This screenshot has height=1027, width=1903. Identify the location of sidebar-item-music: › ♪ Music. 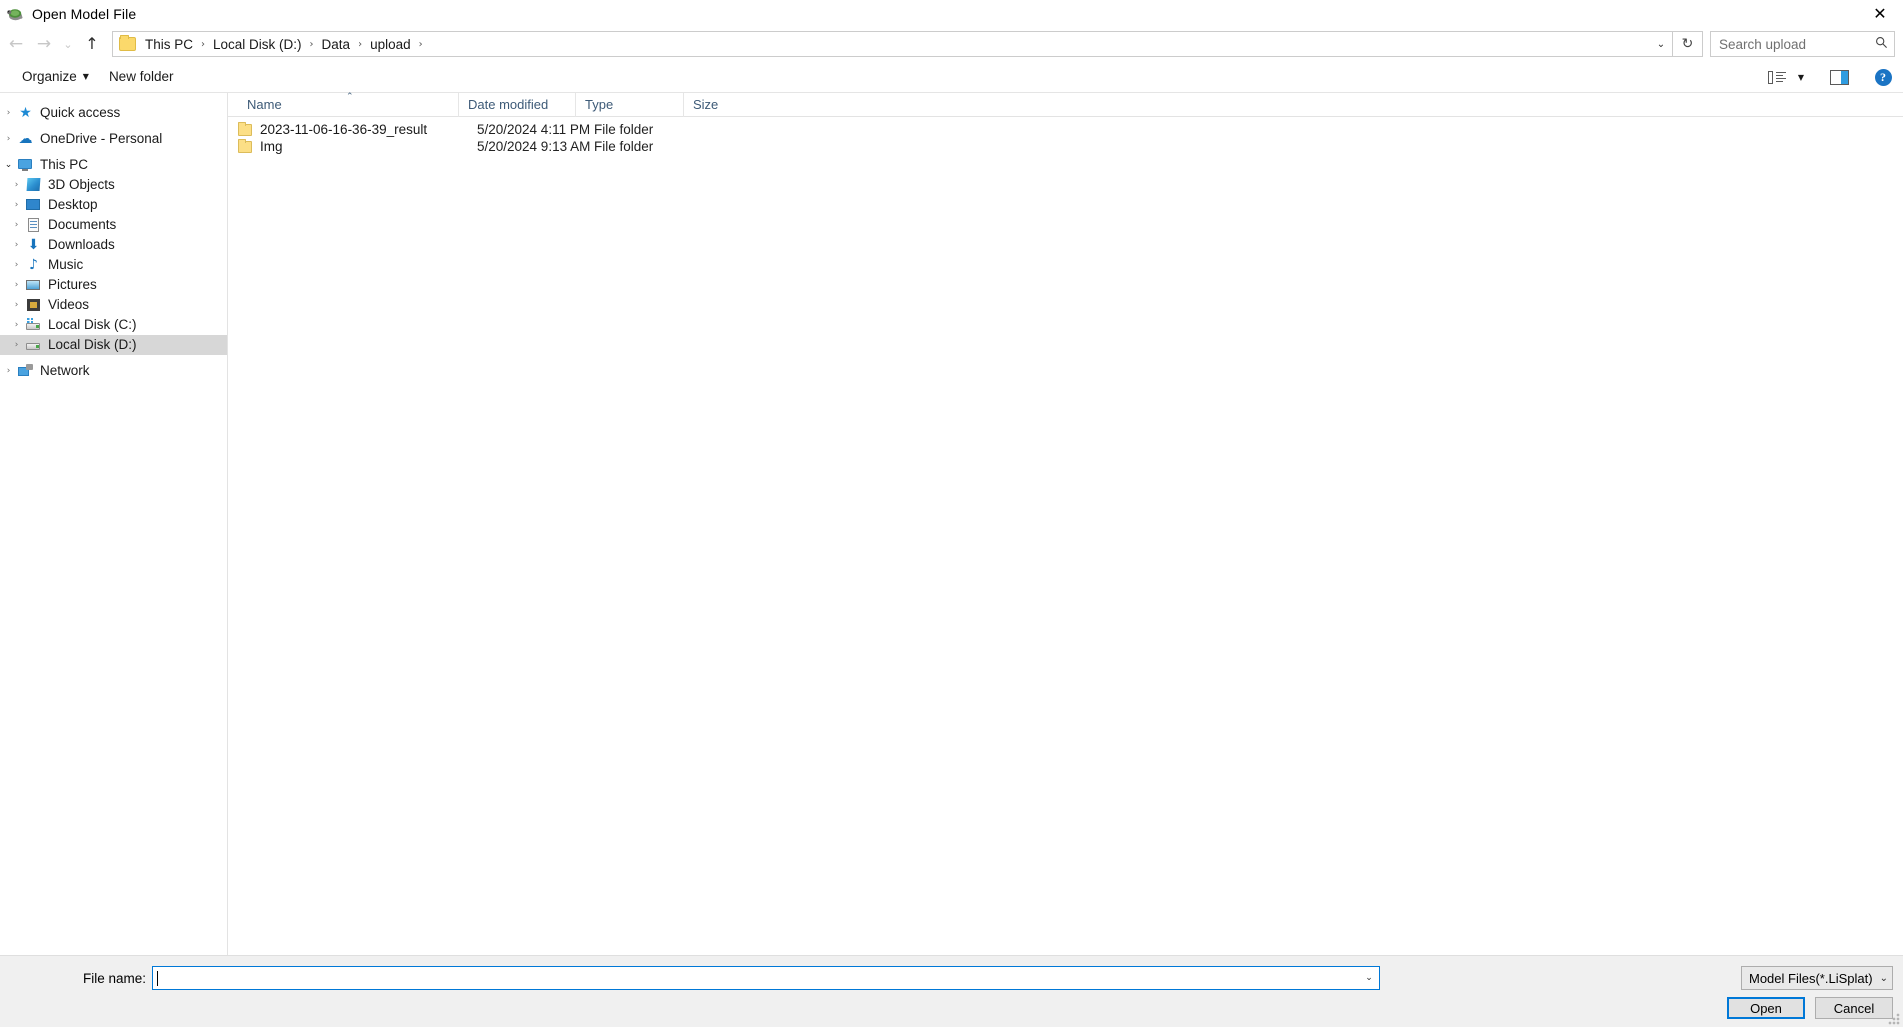
(113, 265).